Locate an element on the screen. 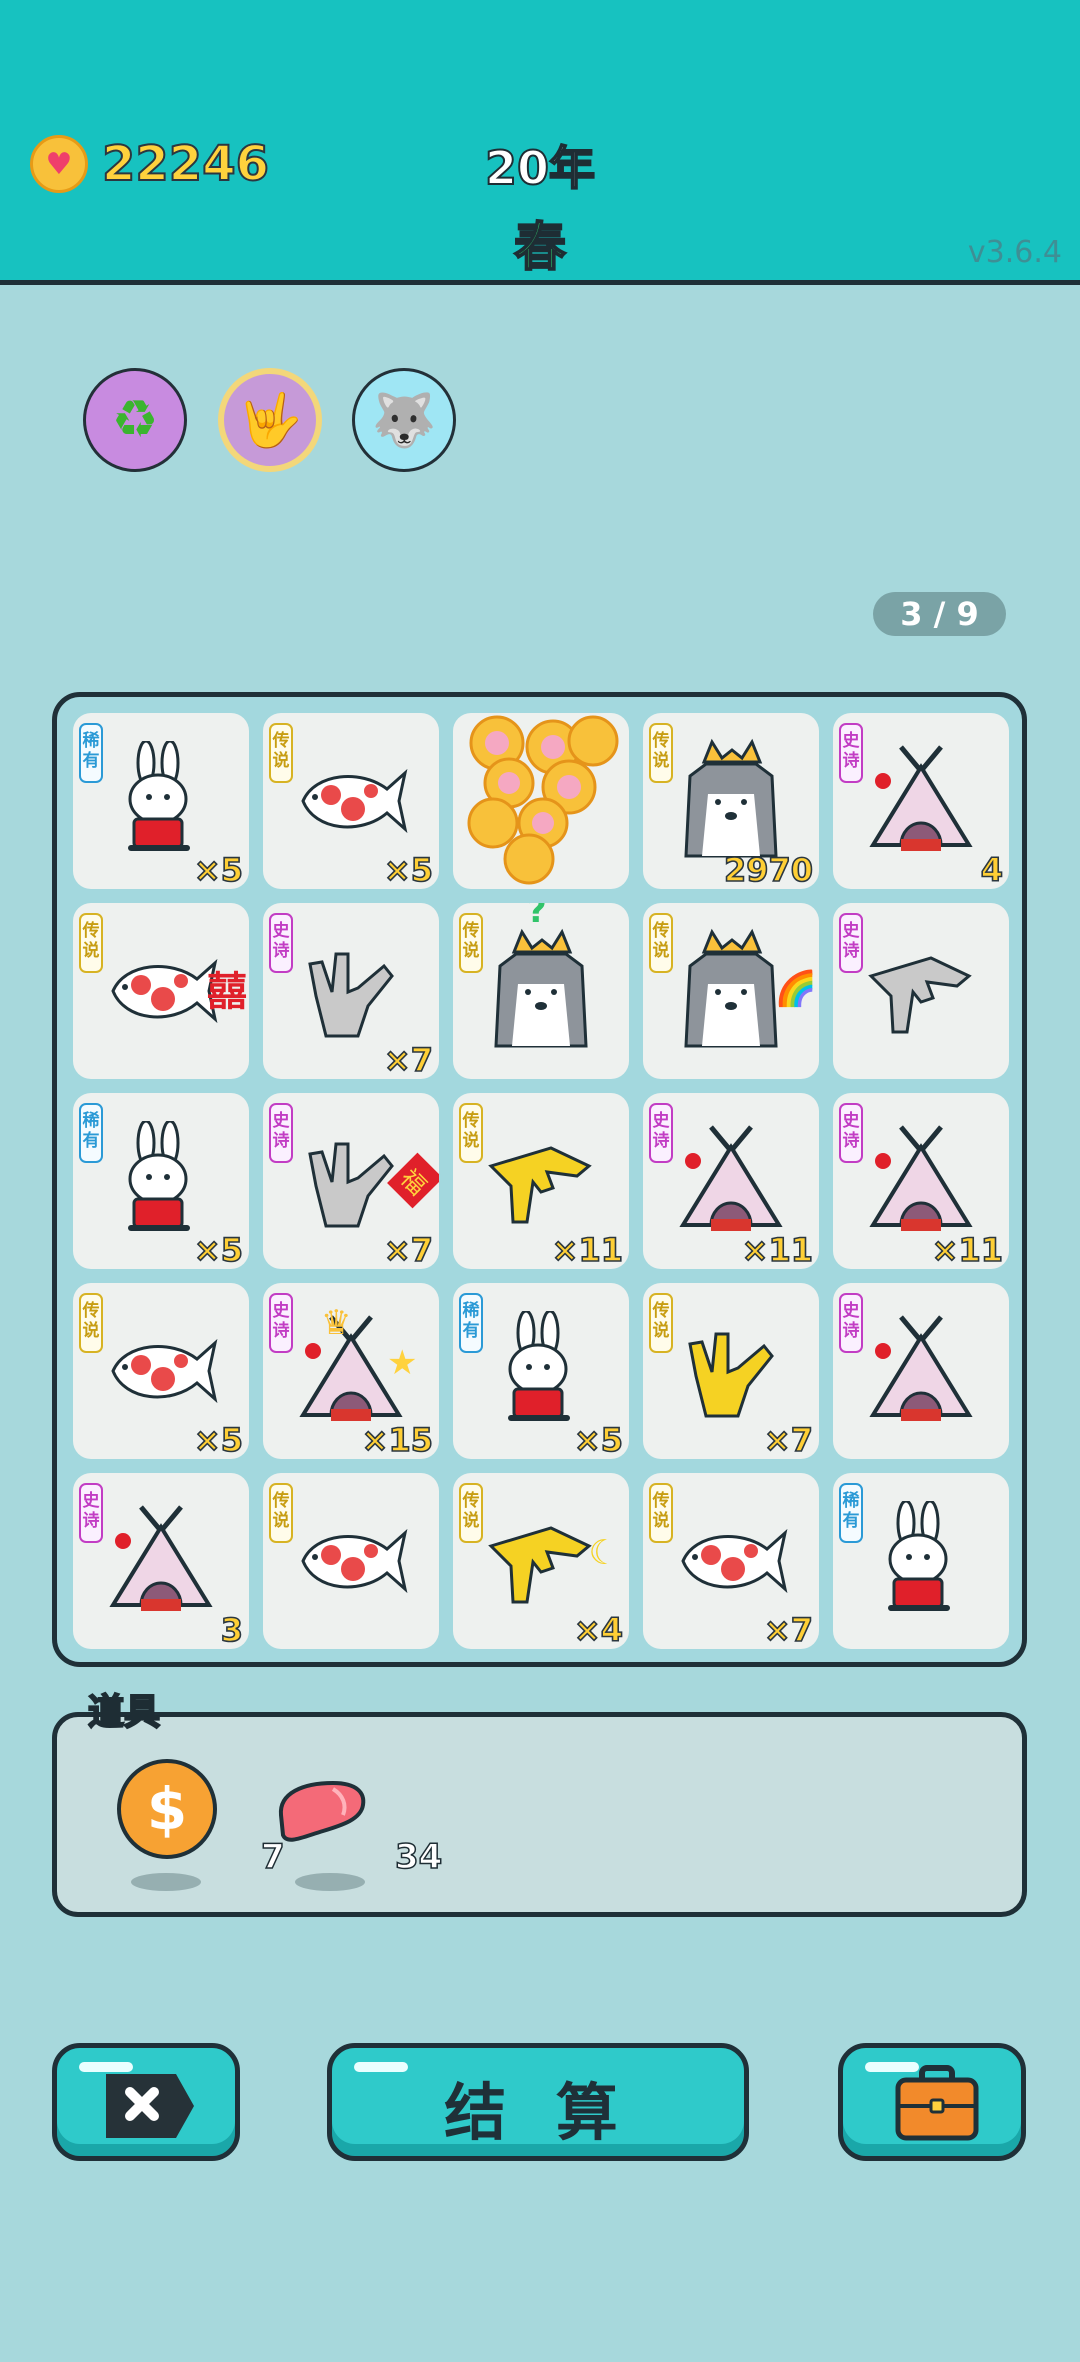  recycle-icon: ♻ is located at coordinates (135, 420).